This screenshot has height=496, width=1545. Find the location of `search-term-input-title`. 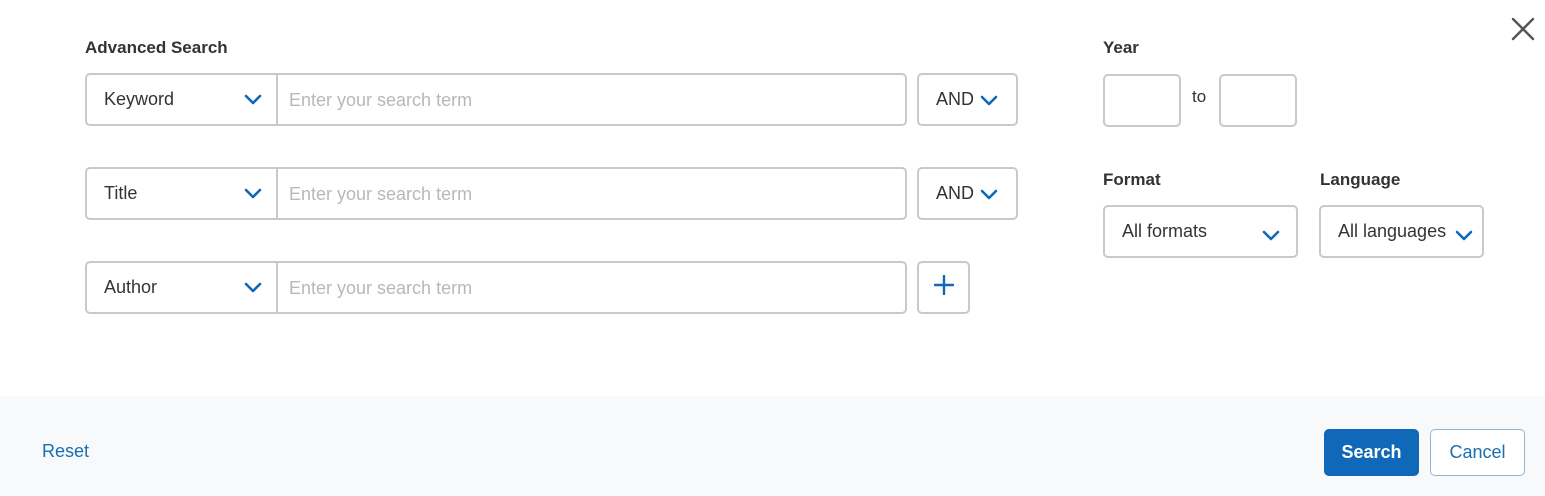

search-term-input-title is located at coordinates (591, 194).